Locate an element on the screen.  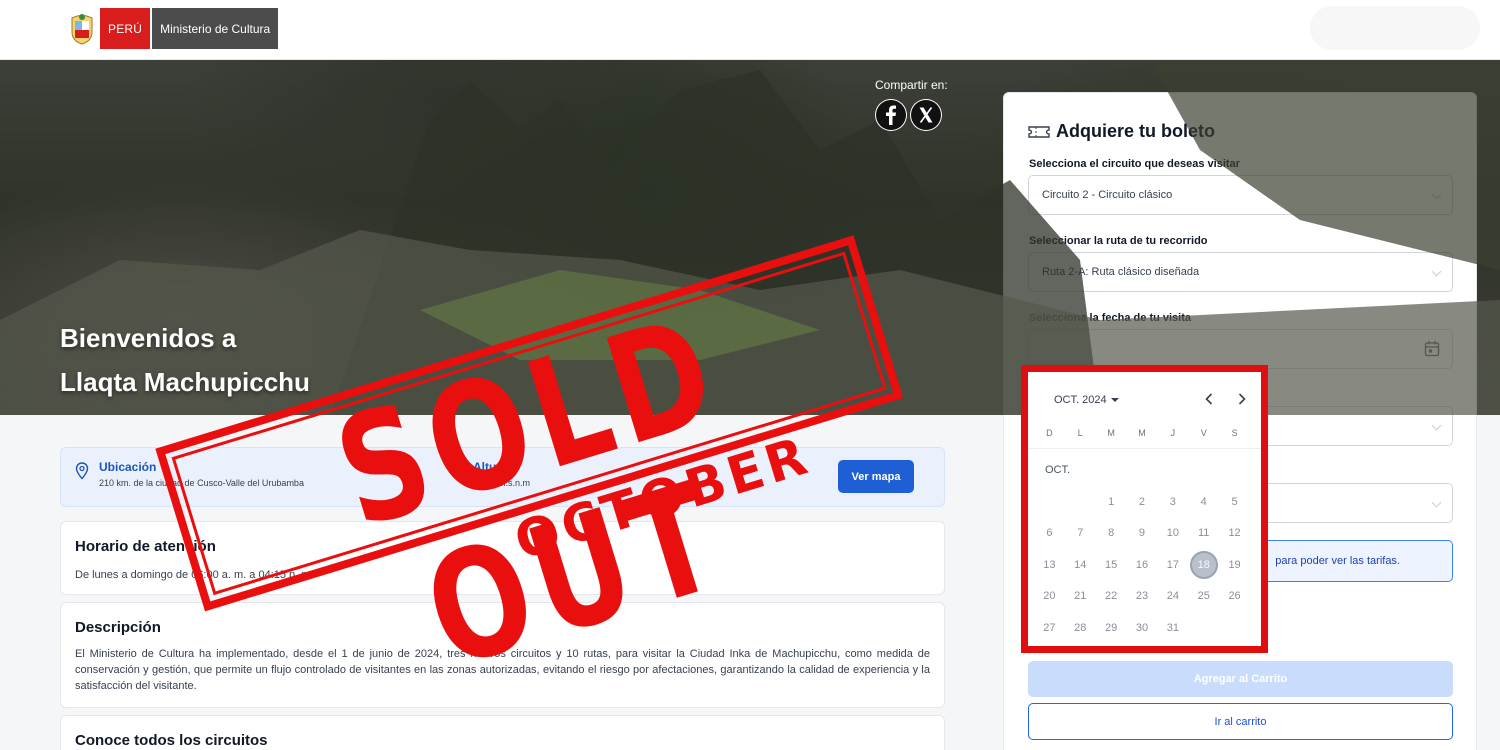
day-cell: 16 is located at coordinates (1142, 565).